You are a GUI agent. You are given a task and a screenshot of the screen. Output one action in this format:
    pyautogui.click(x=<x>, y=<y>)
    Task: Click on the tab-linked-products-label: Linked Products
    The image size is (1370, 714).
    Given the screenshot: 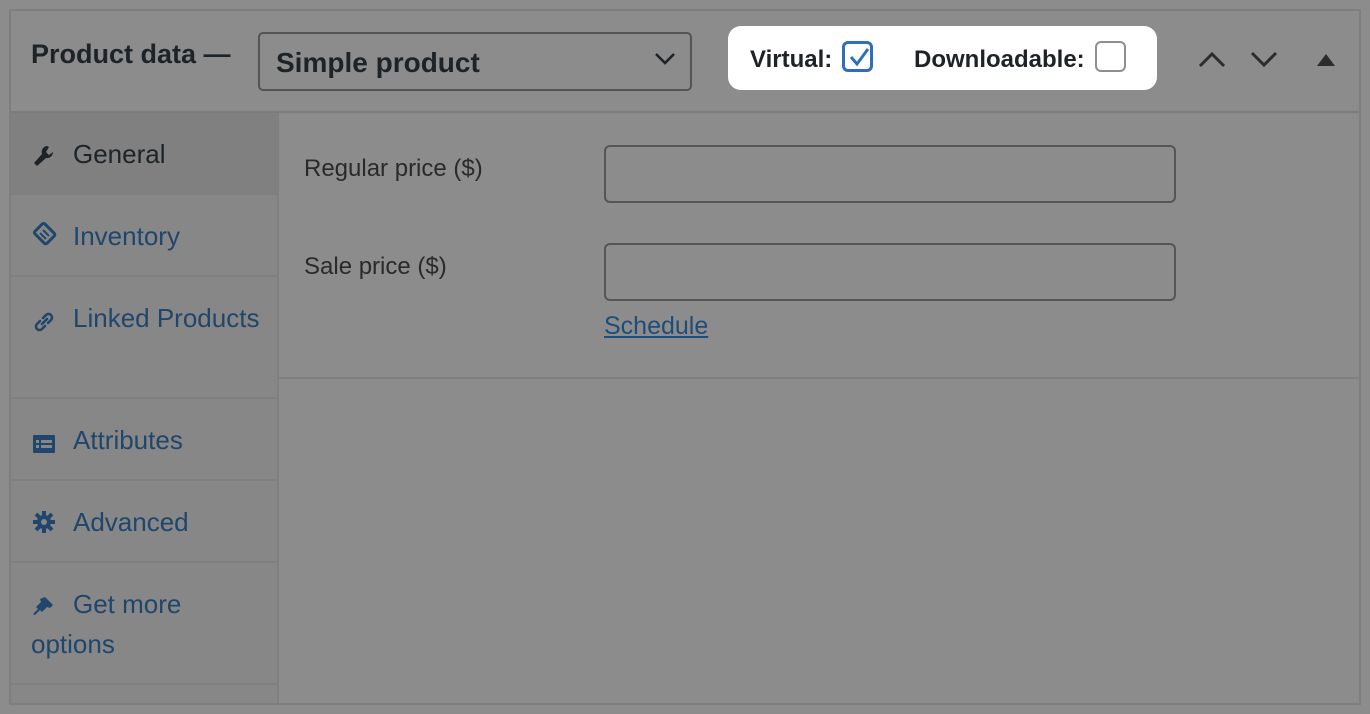 What is the action you would take?
    pyautogui.click(x=166, y=318)
    